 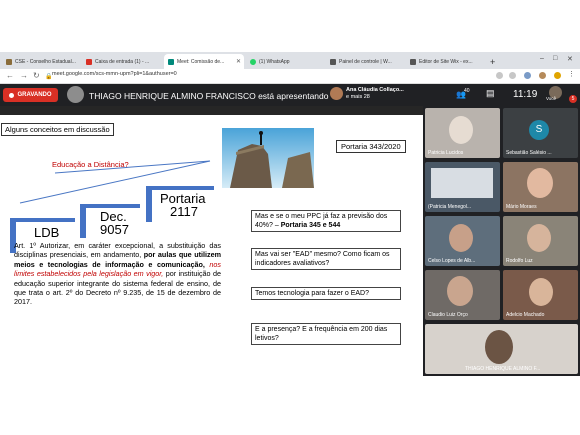 What do you see at coordinates (253, 61) in the screenshot?
I see `whatsapp-favicon-icon` at bounding box center [253, 61].